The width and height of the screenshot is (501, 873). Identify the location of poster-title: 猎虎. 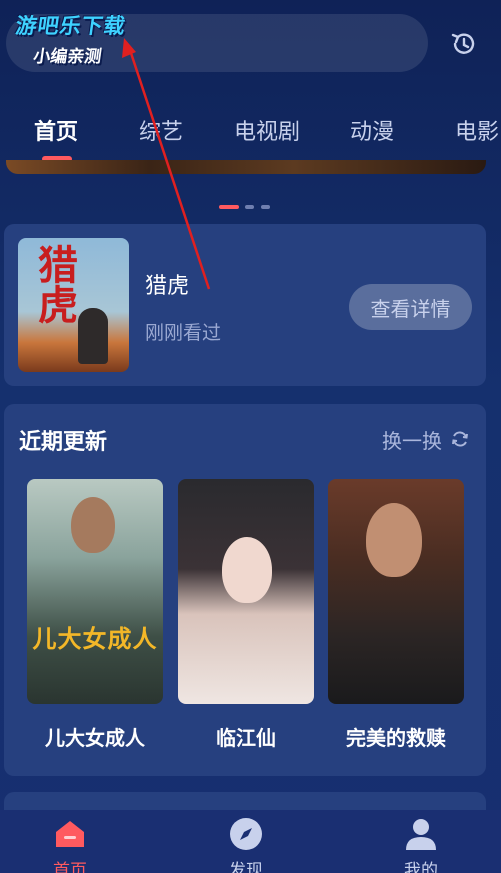
(54, 284).